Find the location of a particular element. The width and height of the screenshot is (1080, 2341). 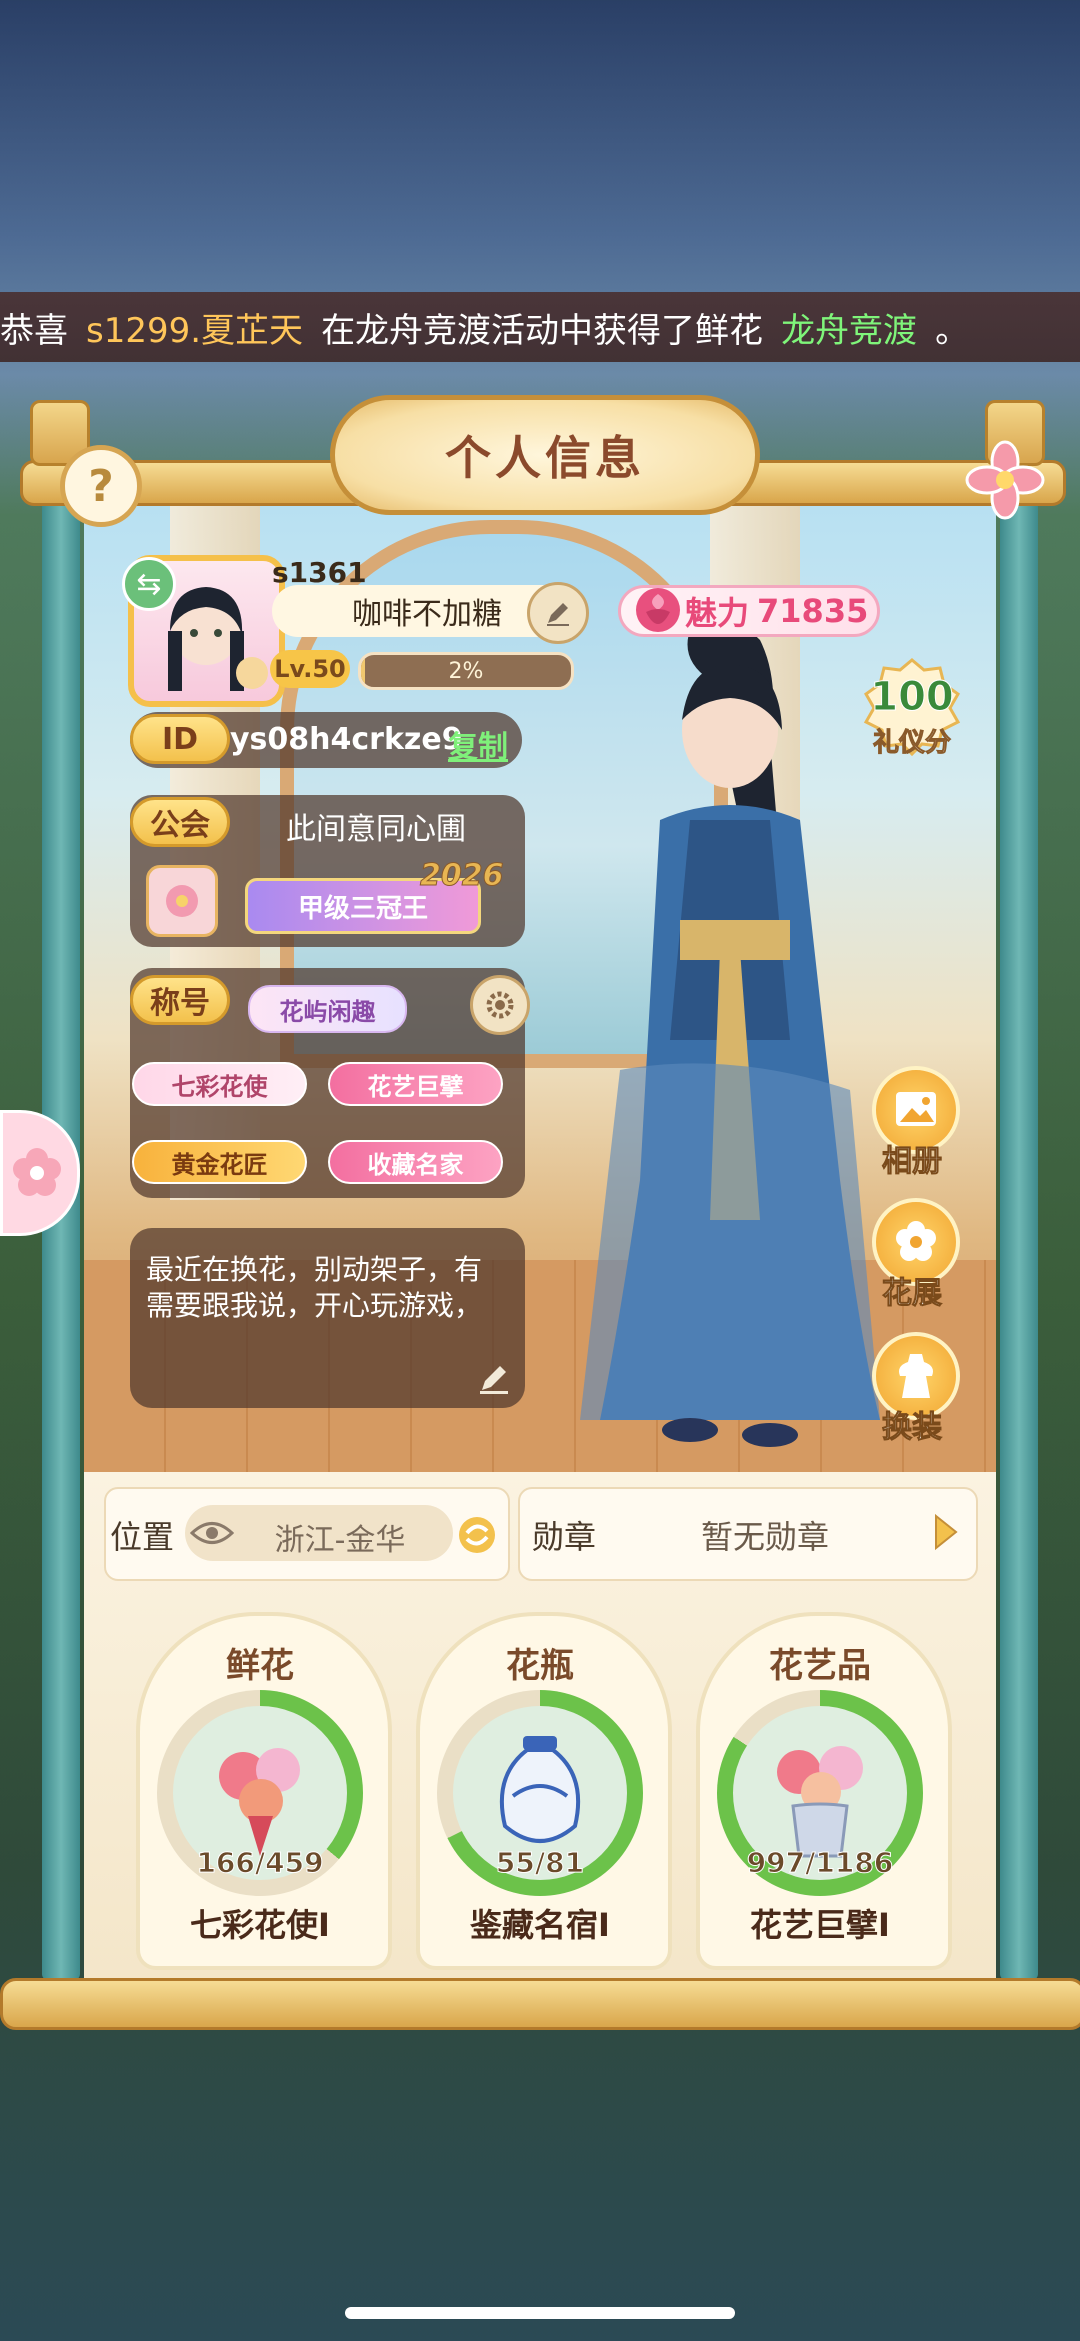

chevron-right-icon is located at coordinates (945, 1532).